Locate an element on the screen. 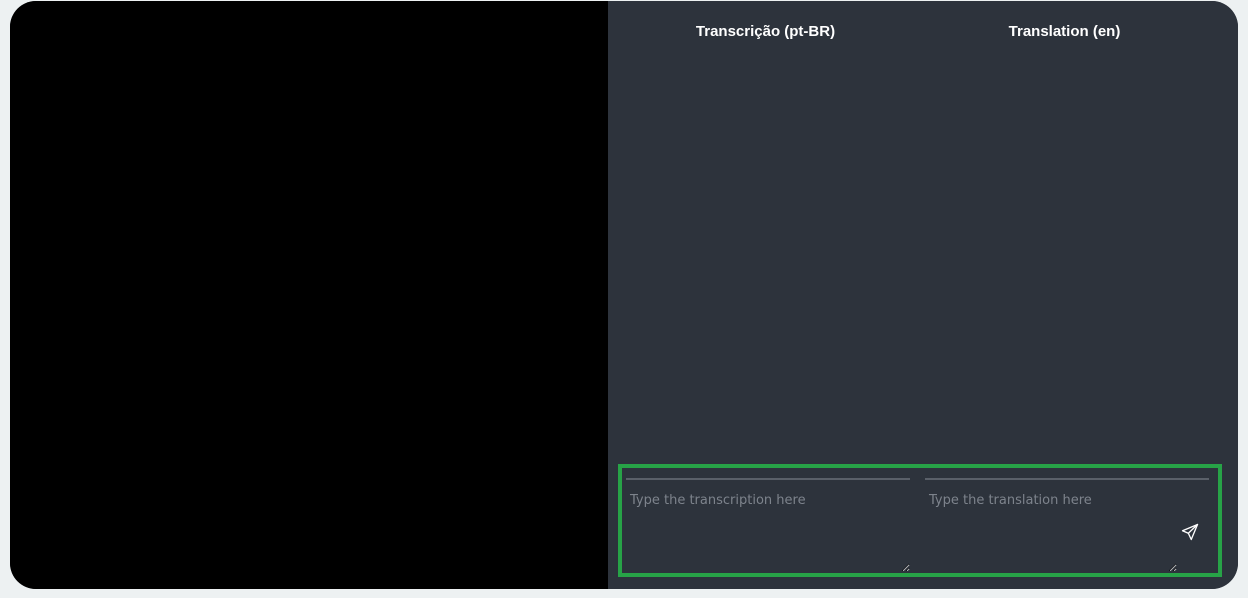  column-headers: Transcrição (pt-BR) Translation (en) is located at coordinates (923, 32).